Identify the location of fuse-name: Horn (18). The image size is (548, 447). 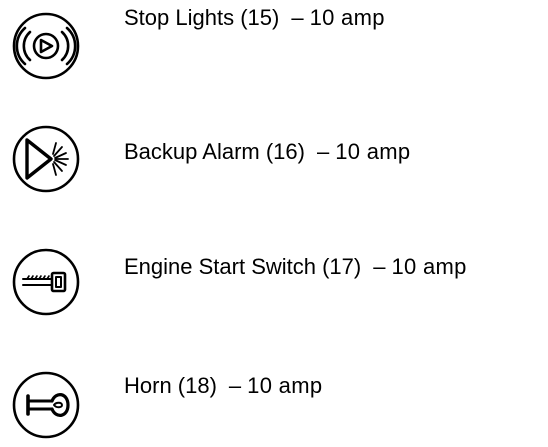
(170, 385).